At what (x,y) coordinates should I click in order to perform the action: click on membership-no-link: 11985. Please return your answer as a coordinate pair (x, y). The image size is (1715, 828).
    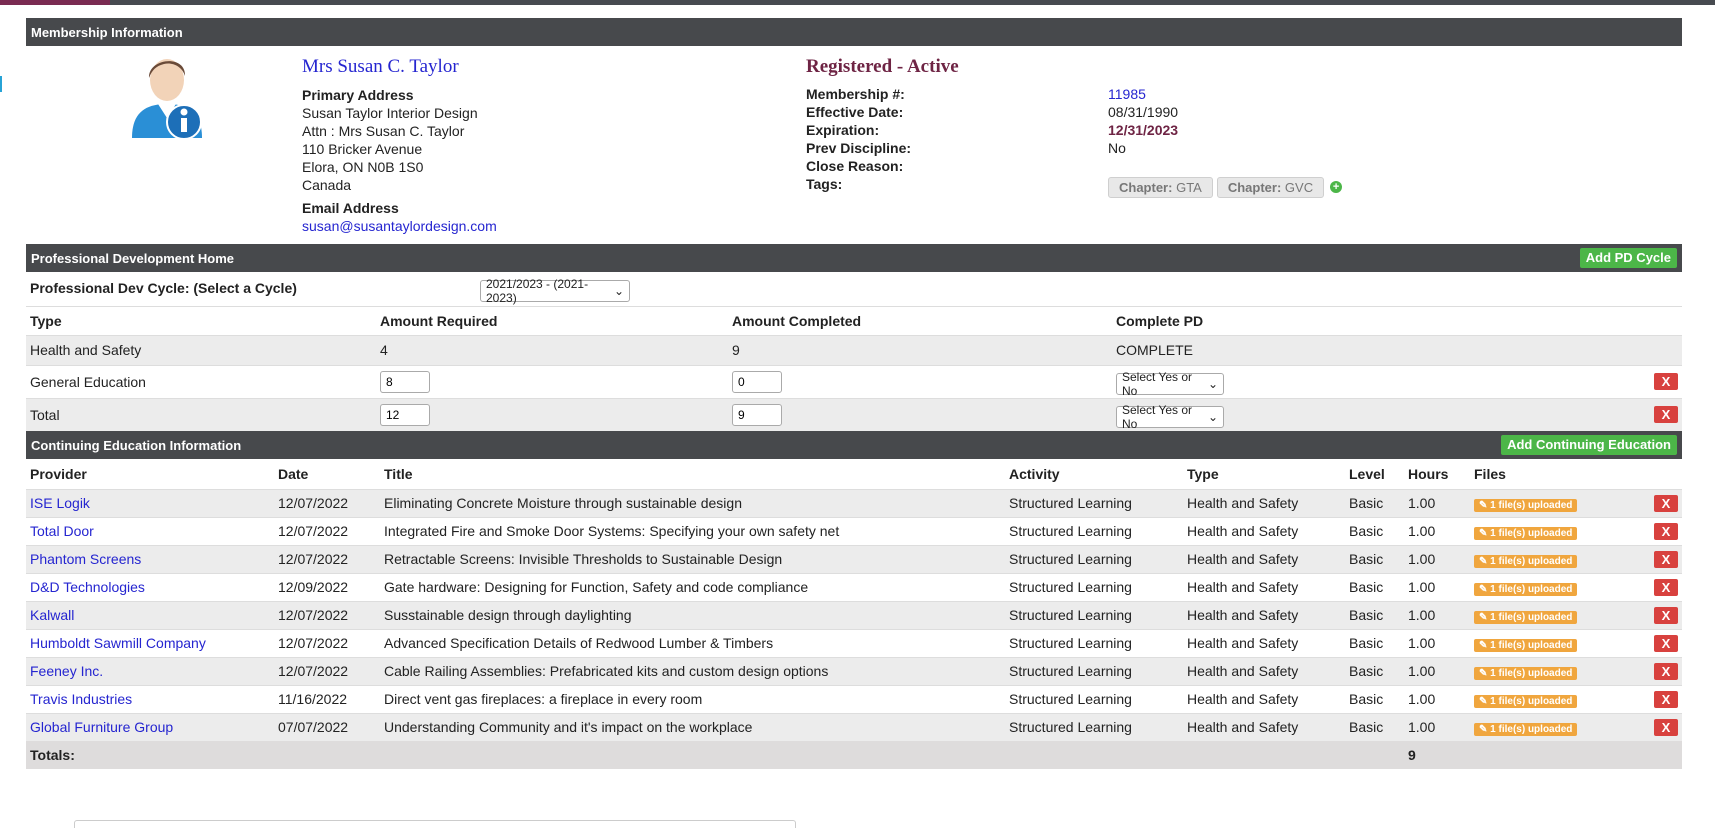
    Looking at the image, I should click on (1127, 95).